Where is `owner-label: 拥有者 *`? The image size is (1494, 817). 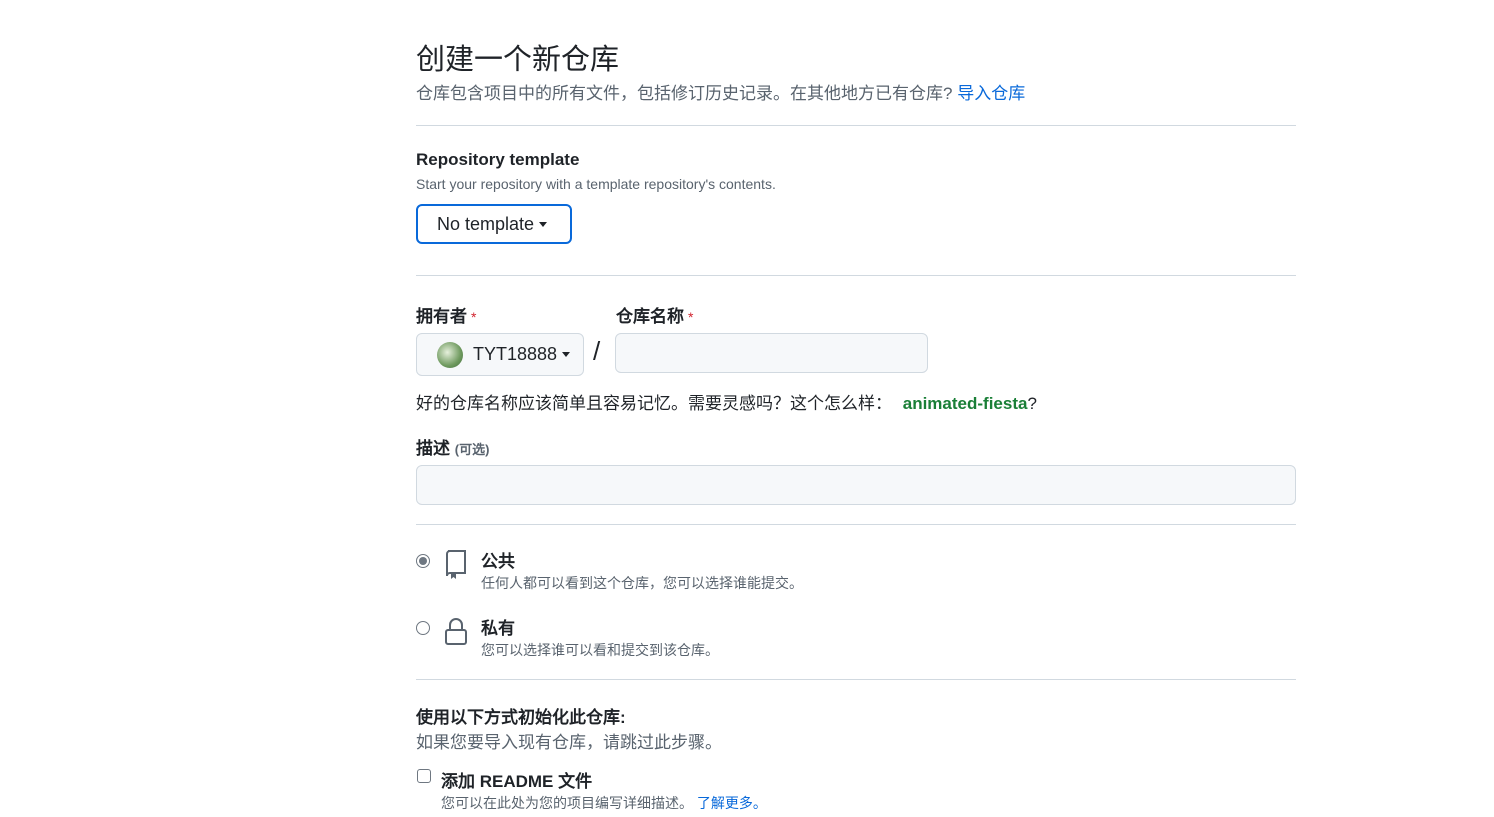 owner-label: 拥有者 * is located at coordinates (446, 314).